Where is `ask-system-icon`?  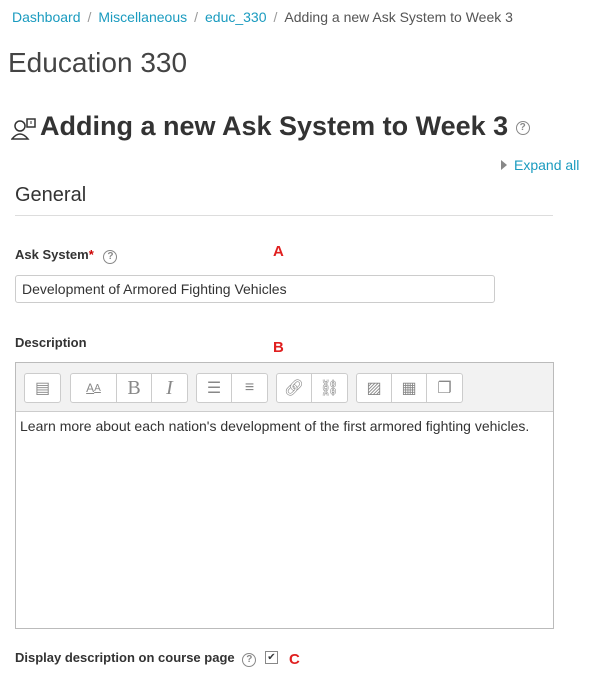 ask-system-icon is located at coordinates (23, 129).